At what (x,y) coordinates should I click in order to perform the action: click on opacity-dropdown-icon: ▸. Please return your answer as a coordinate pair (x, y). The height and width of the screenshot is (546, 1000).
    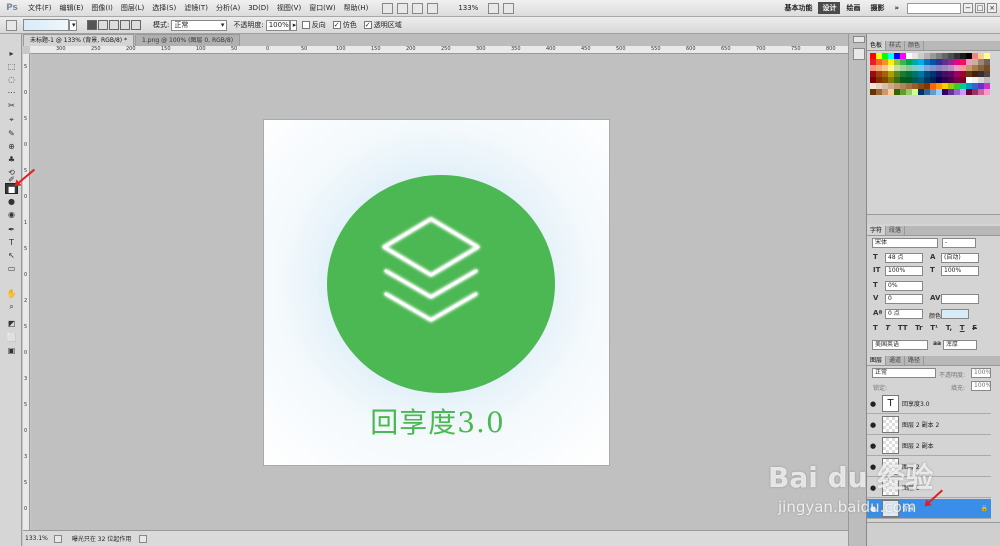
    Looking at the image, I should click on (293, 25).